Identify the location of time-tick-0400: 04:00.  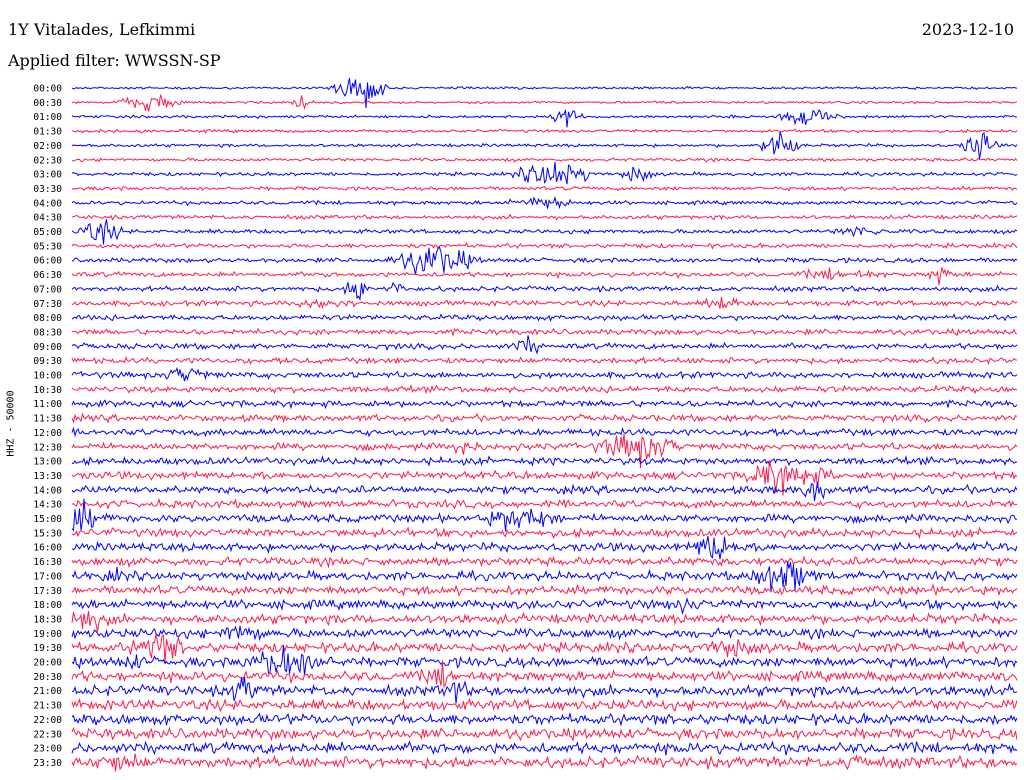
(47, 203).